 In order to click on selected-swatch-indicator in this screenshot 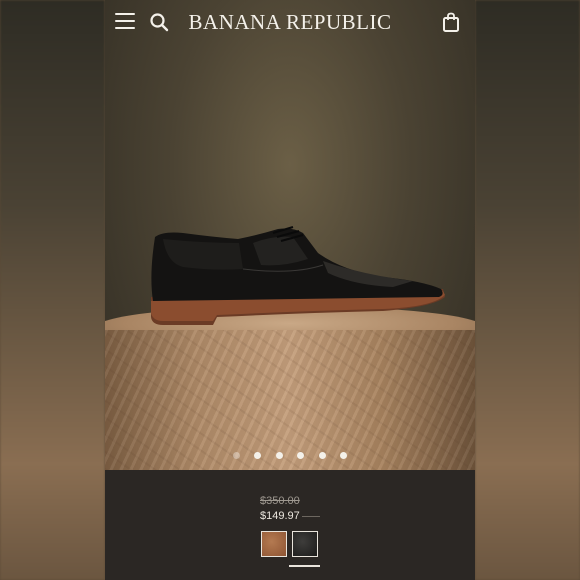, I will do `click(304, 566)`.